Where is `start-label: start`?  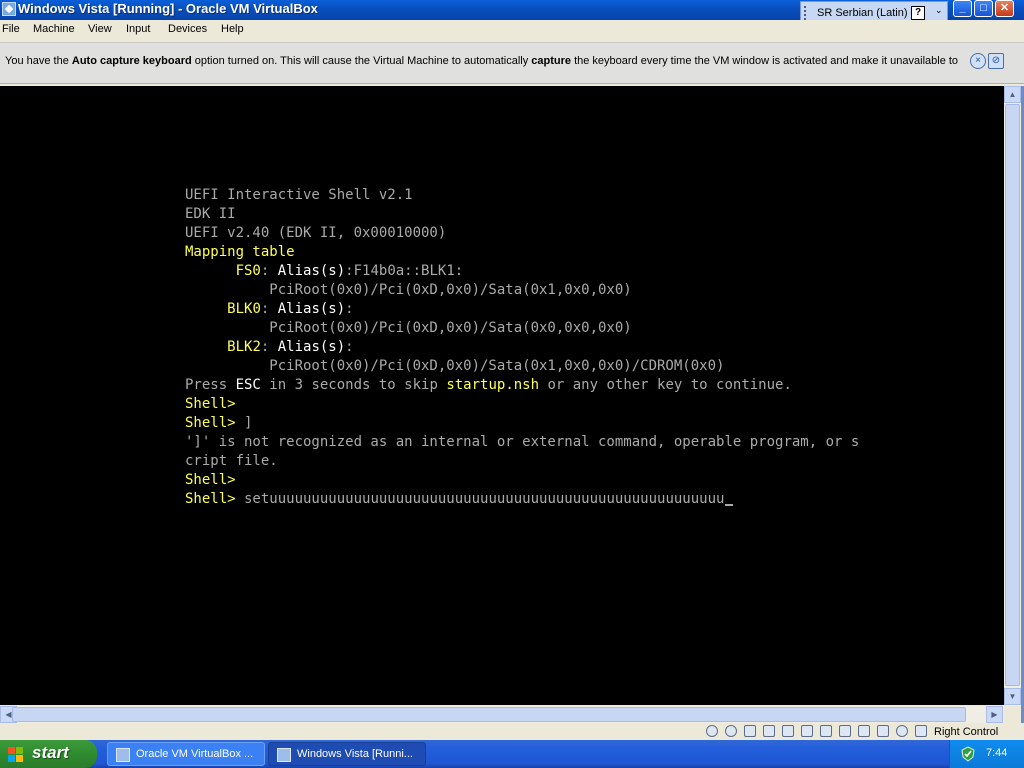 start-label: start is located at coordinates (50, 752).